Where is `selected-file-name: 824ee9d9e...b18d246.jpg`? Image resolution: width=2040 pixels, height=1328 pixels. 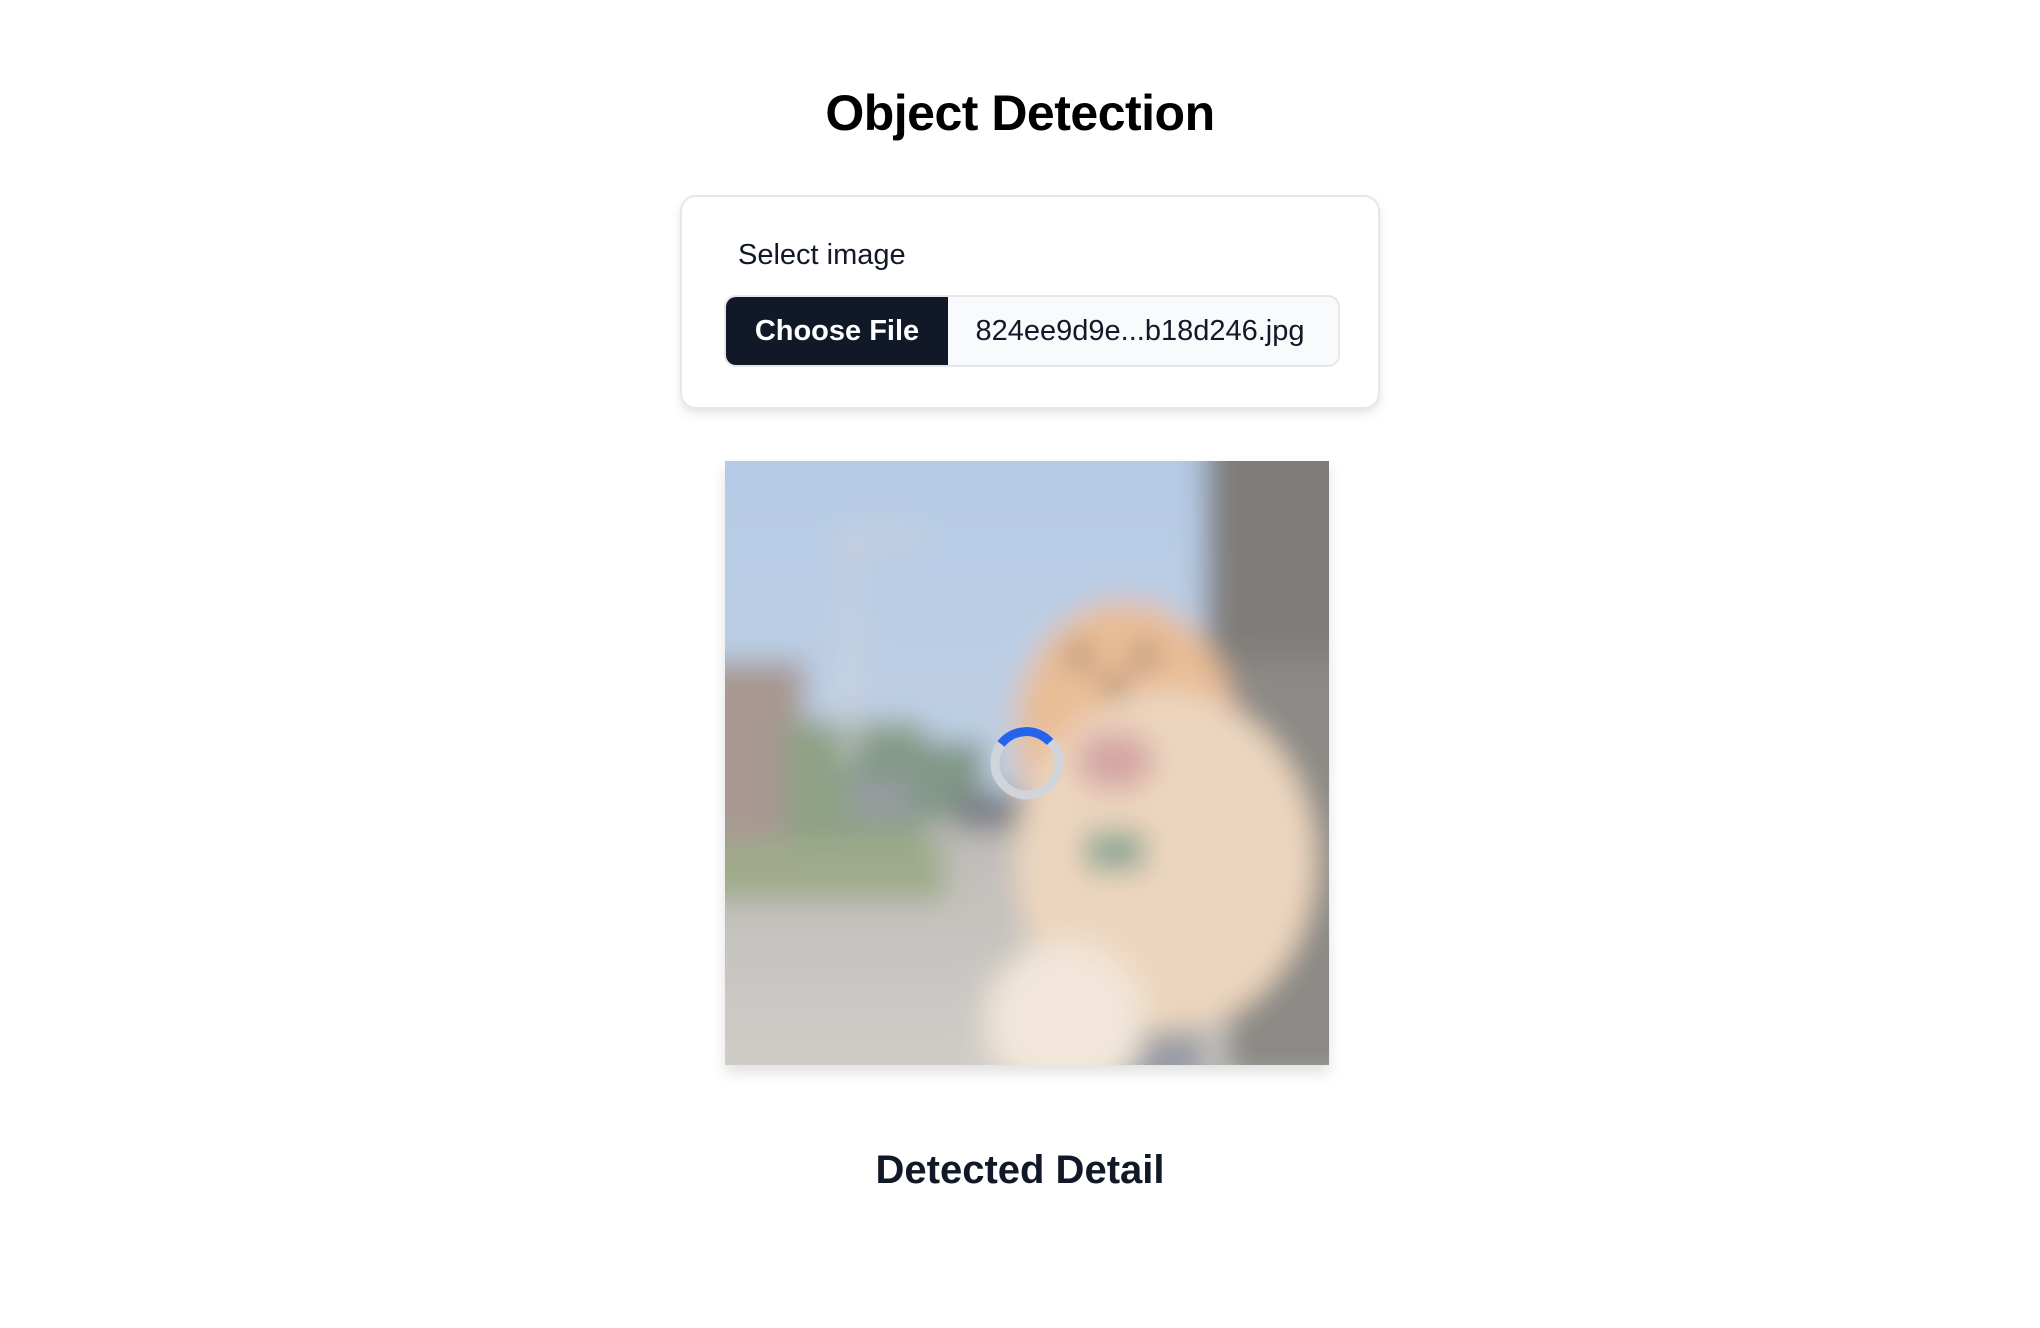
selected-file-name: 824ee9d9e...b18d246.jpg is located at coordinates (1140, 330).